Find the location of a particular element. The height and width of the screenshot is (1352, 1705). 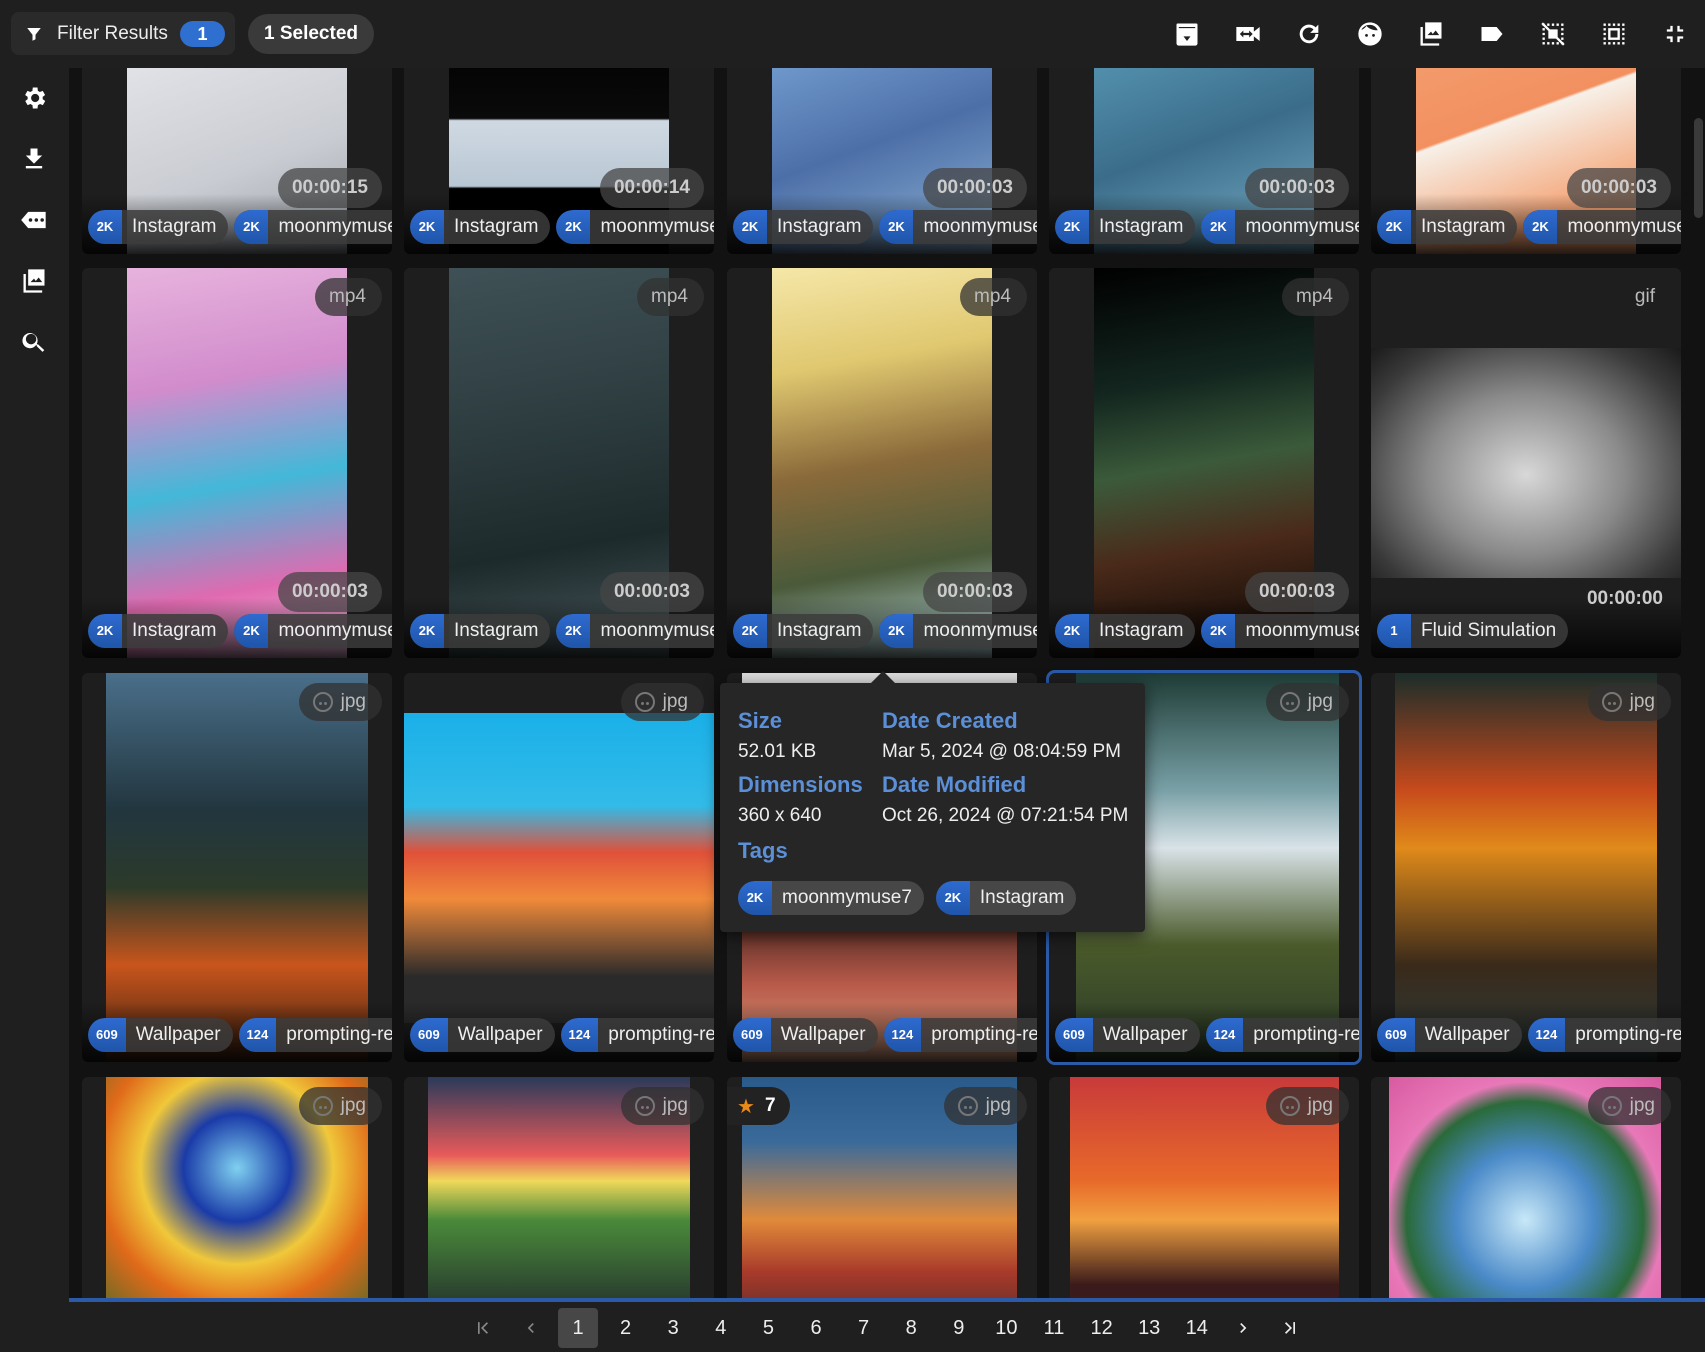

page-number-button: 1 is located at coordinates (578, 1328).